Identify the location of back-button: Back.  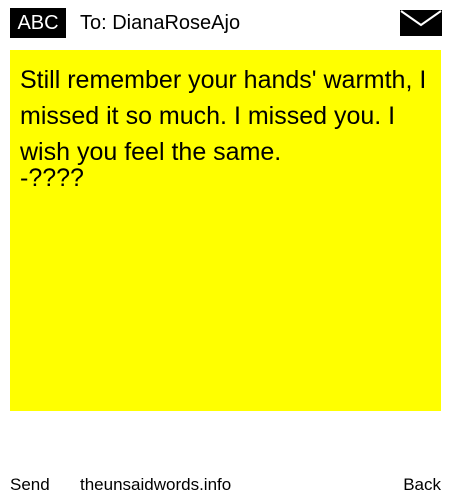
(422, 485).